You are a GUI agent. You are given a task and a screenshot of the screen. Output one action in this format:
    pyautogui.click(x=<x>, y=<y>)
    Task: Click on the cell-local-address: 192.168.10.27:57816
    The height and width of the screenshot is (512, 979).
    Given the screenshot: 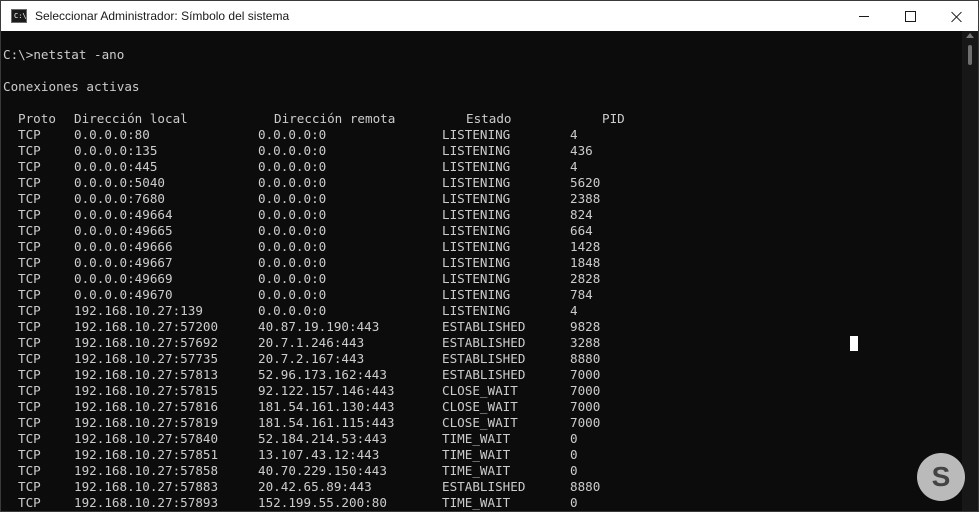 What is the action you would take?
    pyautogui.click(x=146, y=406)
    